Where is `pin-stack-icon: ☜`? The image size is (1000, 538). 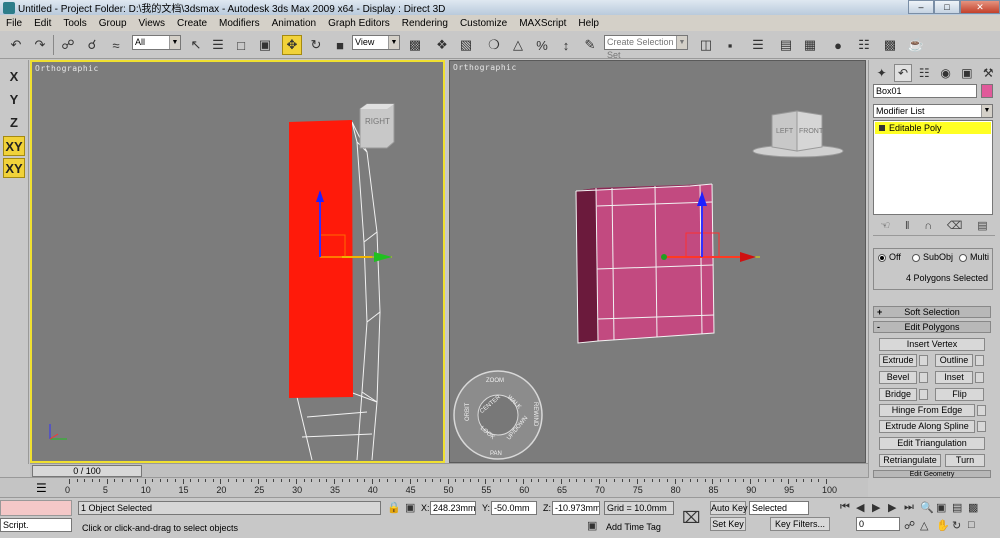 pin-stack-icon: ☜ is located at coordinates (885, 225).